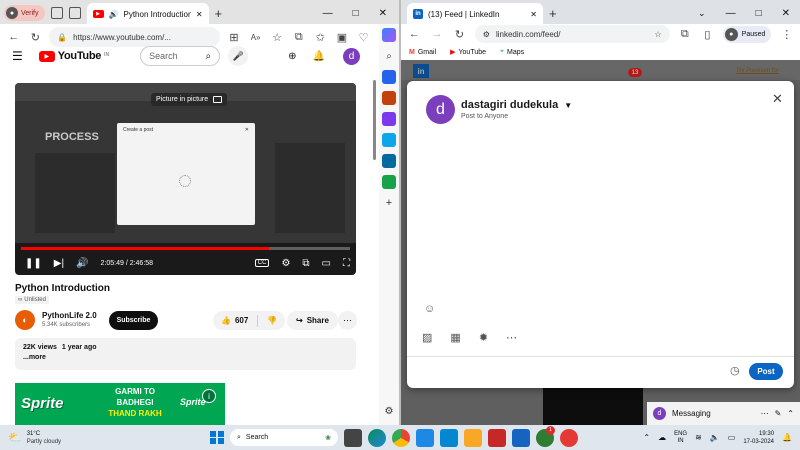 This screenshot has height=450, width=800. Describe the element at coordinates (185, 357) in the screenshot. I see `more-link: ...more` at that location.